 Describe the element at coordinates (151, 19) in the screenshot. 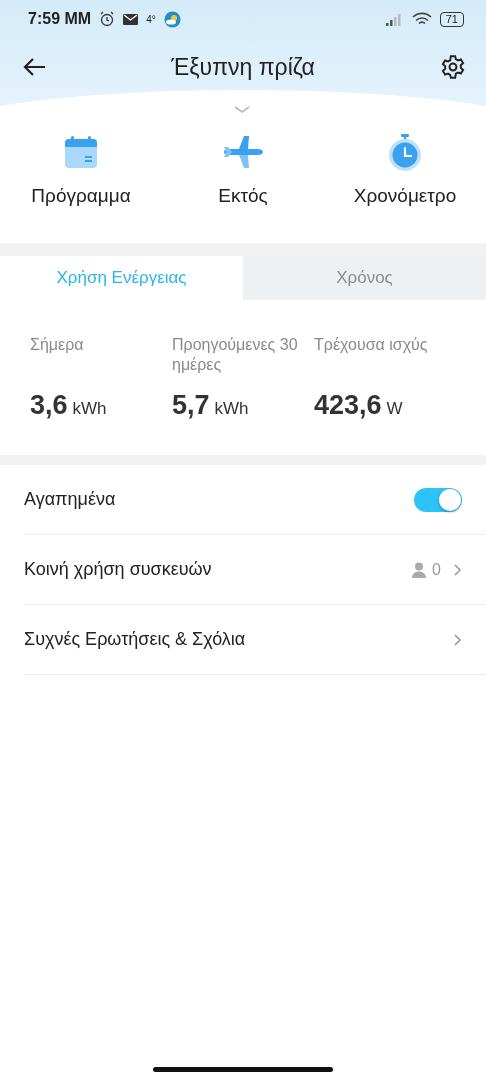

I see `temperature-text: 4°` at that location.